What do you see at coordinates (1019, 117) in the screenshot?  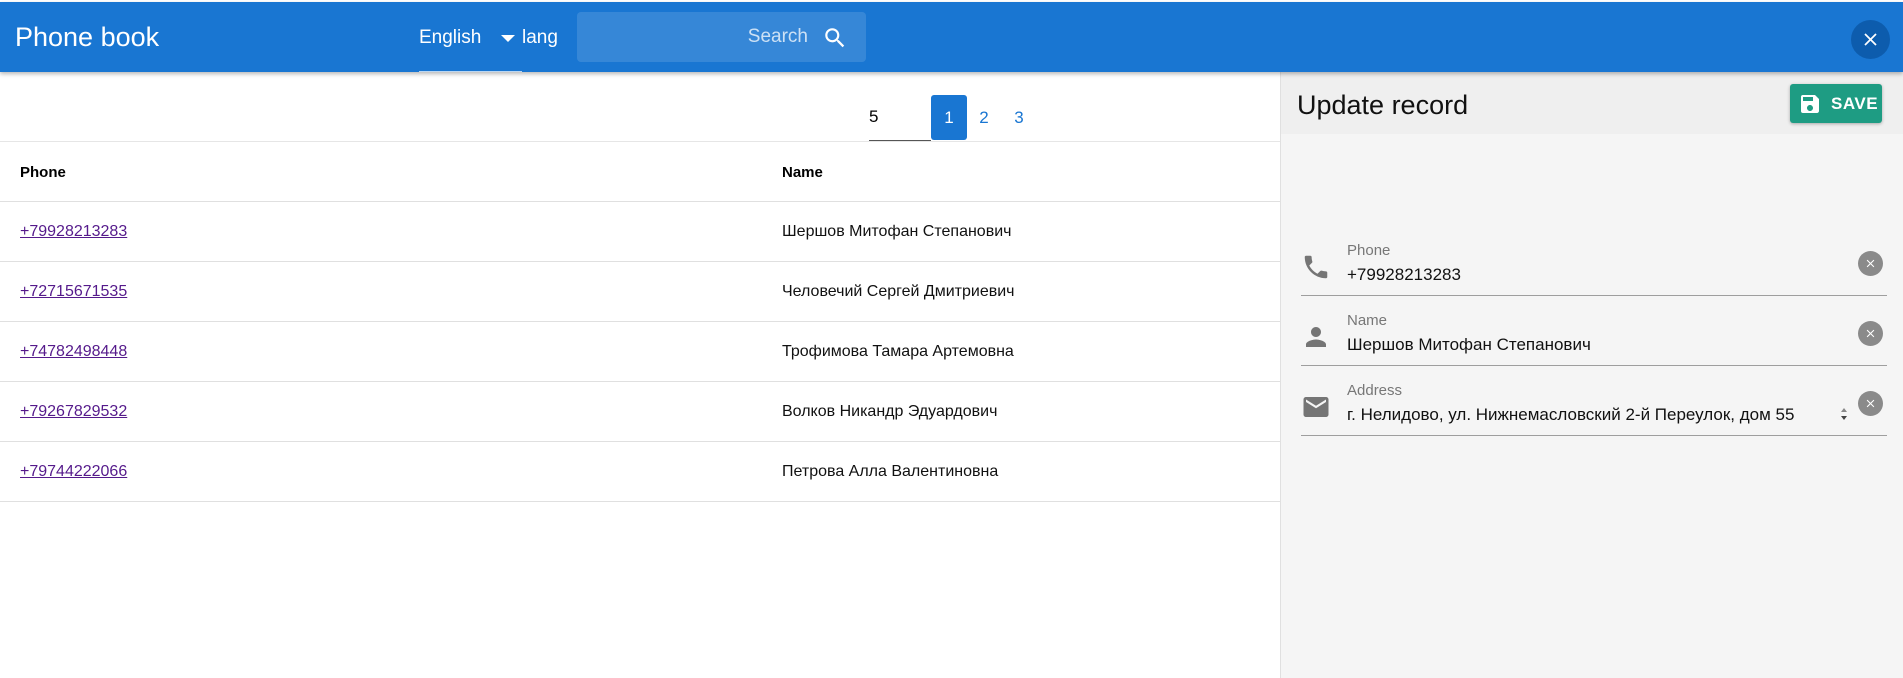 I see `page-button-3: 3` at bounding box center [1019, 117].